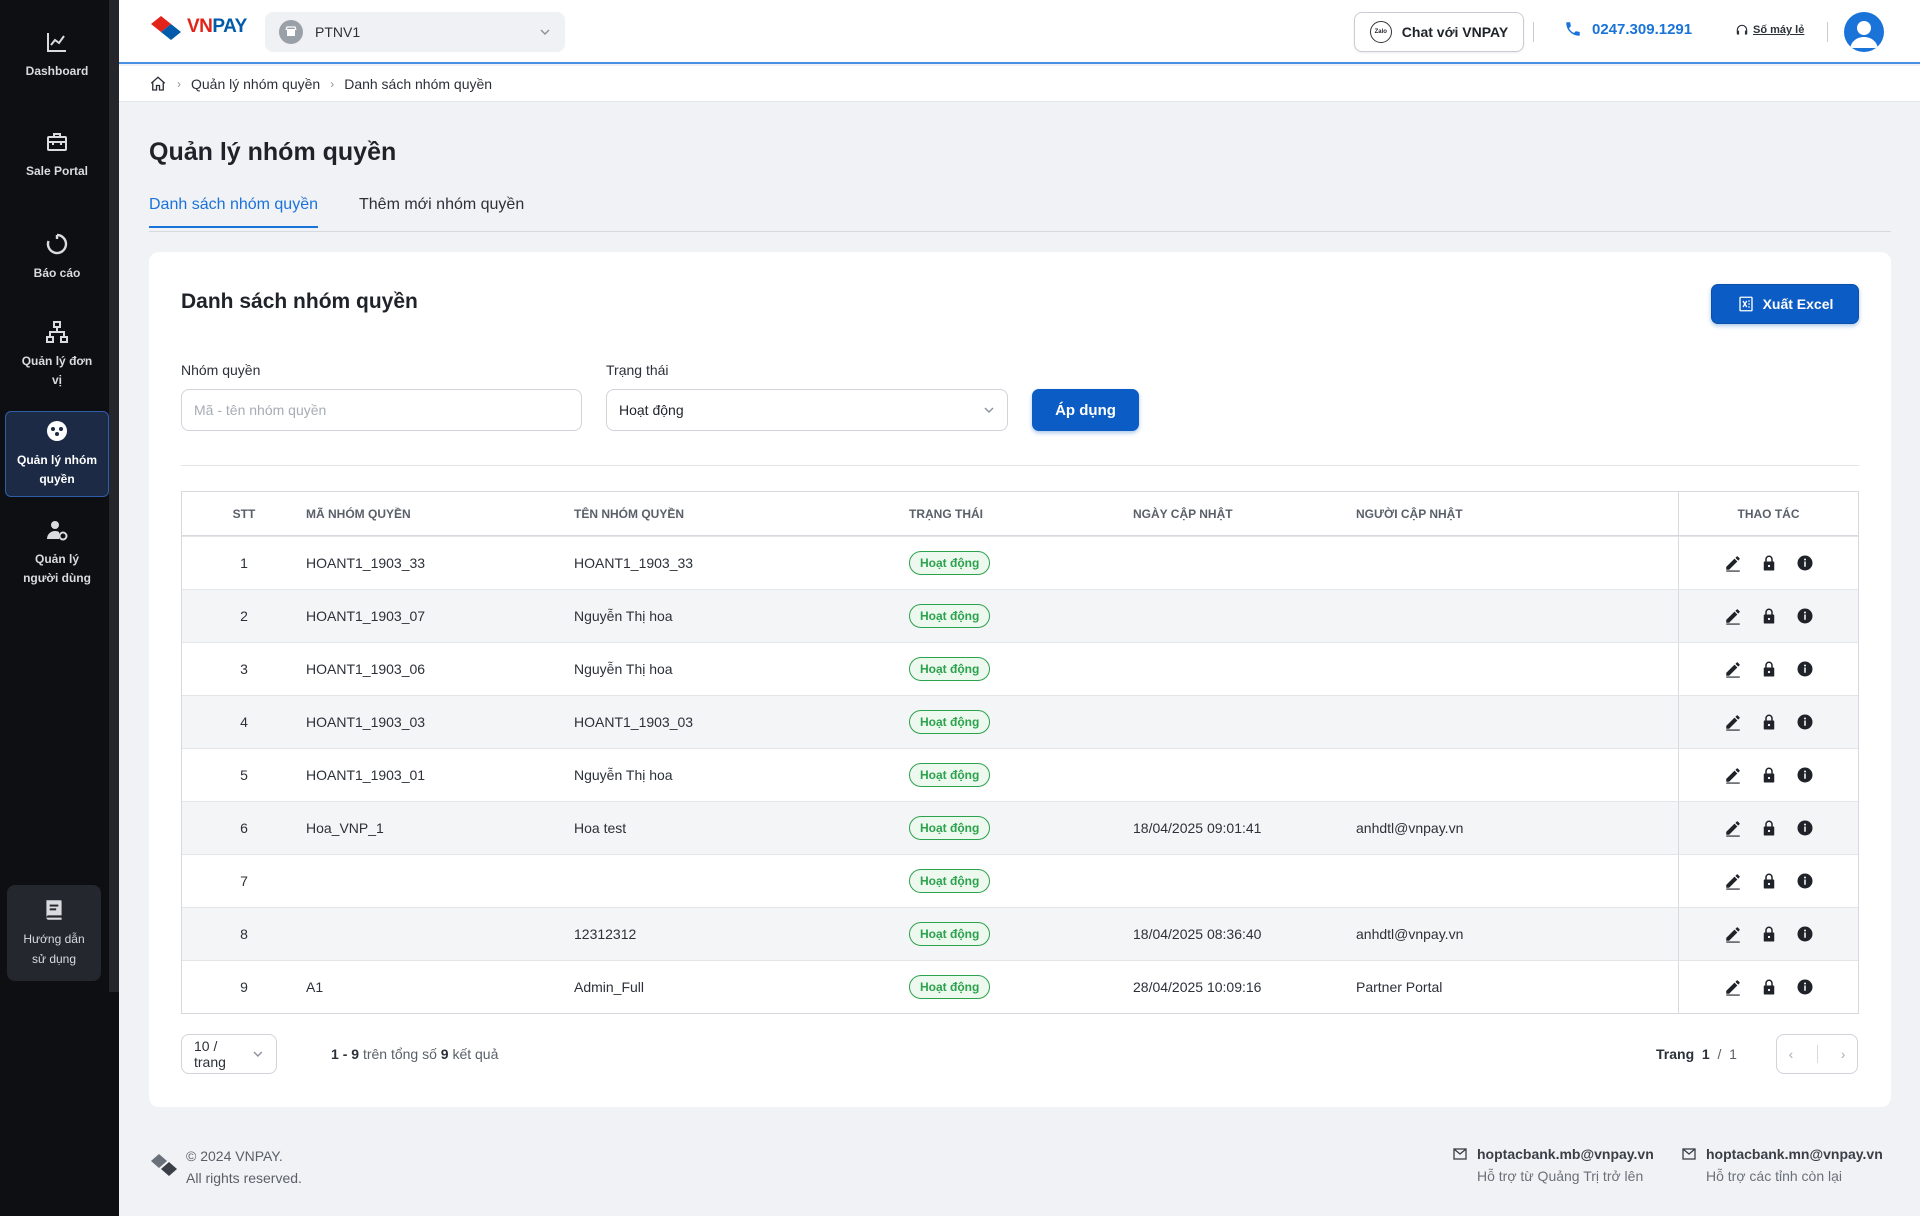 The width and height of the screenshot is (1920, 1216). I want to click on sidebar-item-sale-portal: Sale Portal, so click(57, 155).